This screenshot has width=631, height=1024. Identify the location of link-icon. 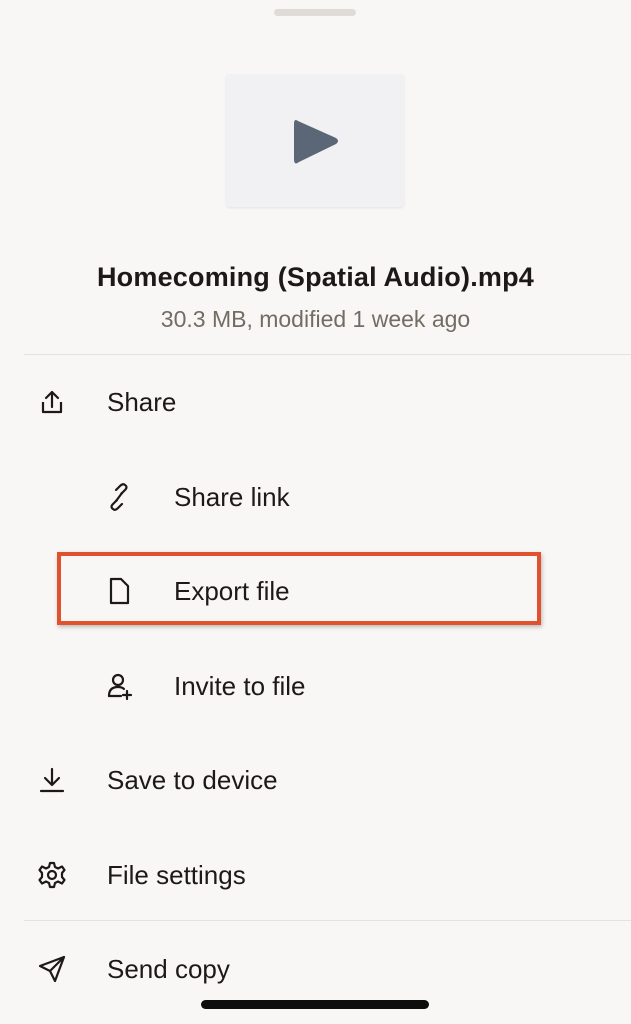
(119, 497).